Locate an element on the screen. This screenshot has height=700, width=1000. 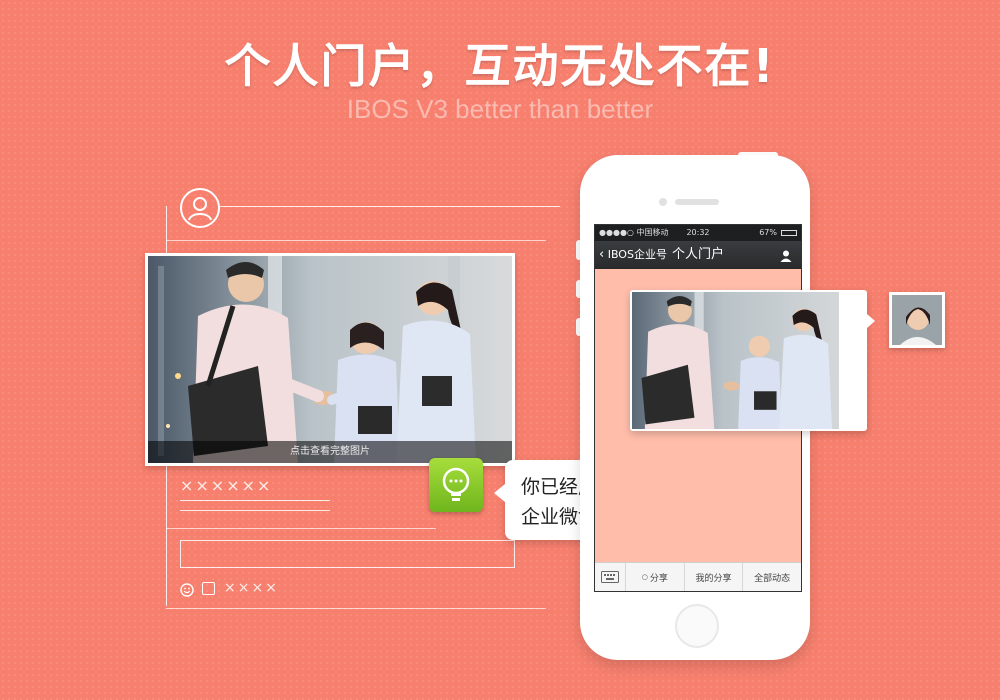
lightbulb-icon is located at coordinates (456, 485).